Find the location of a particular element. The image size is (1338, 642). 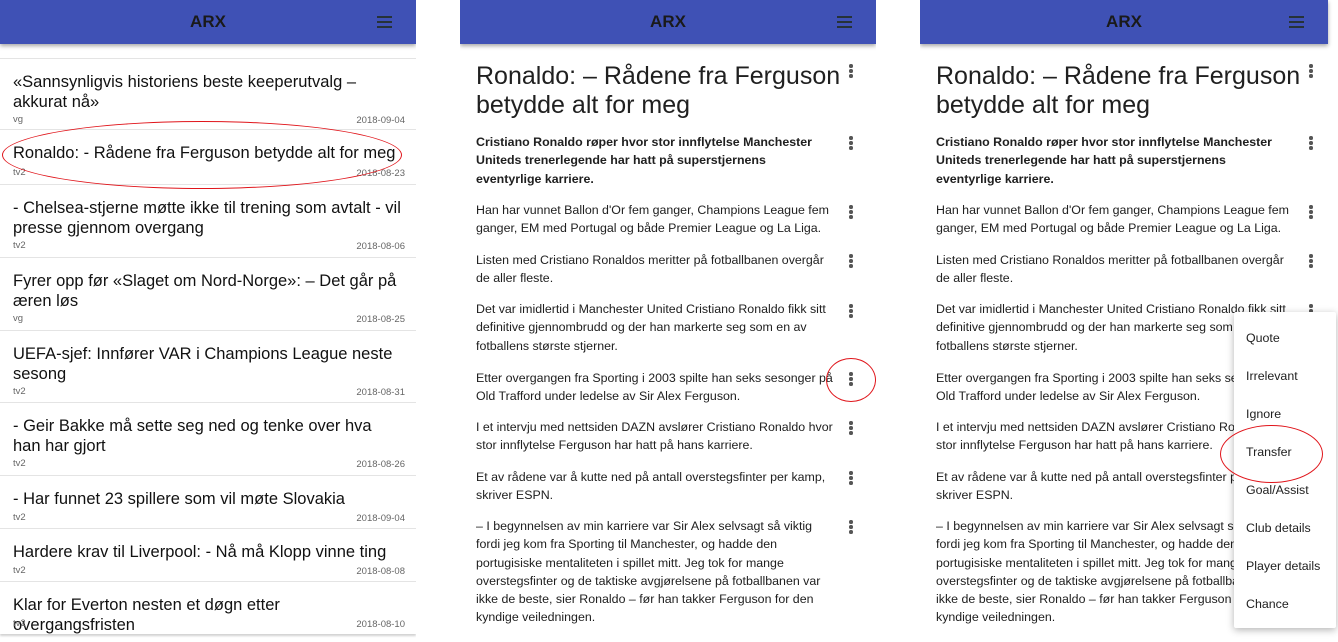

menu-item-irrelevant: Irrelevant is located at coordinates (1272, 376).